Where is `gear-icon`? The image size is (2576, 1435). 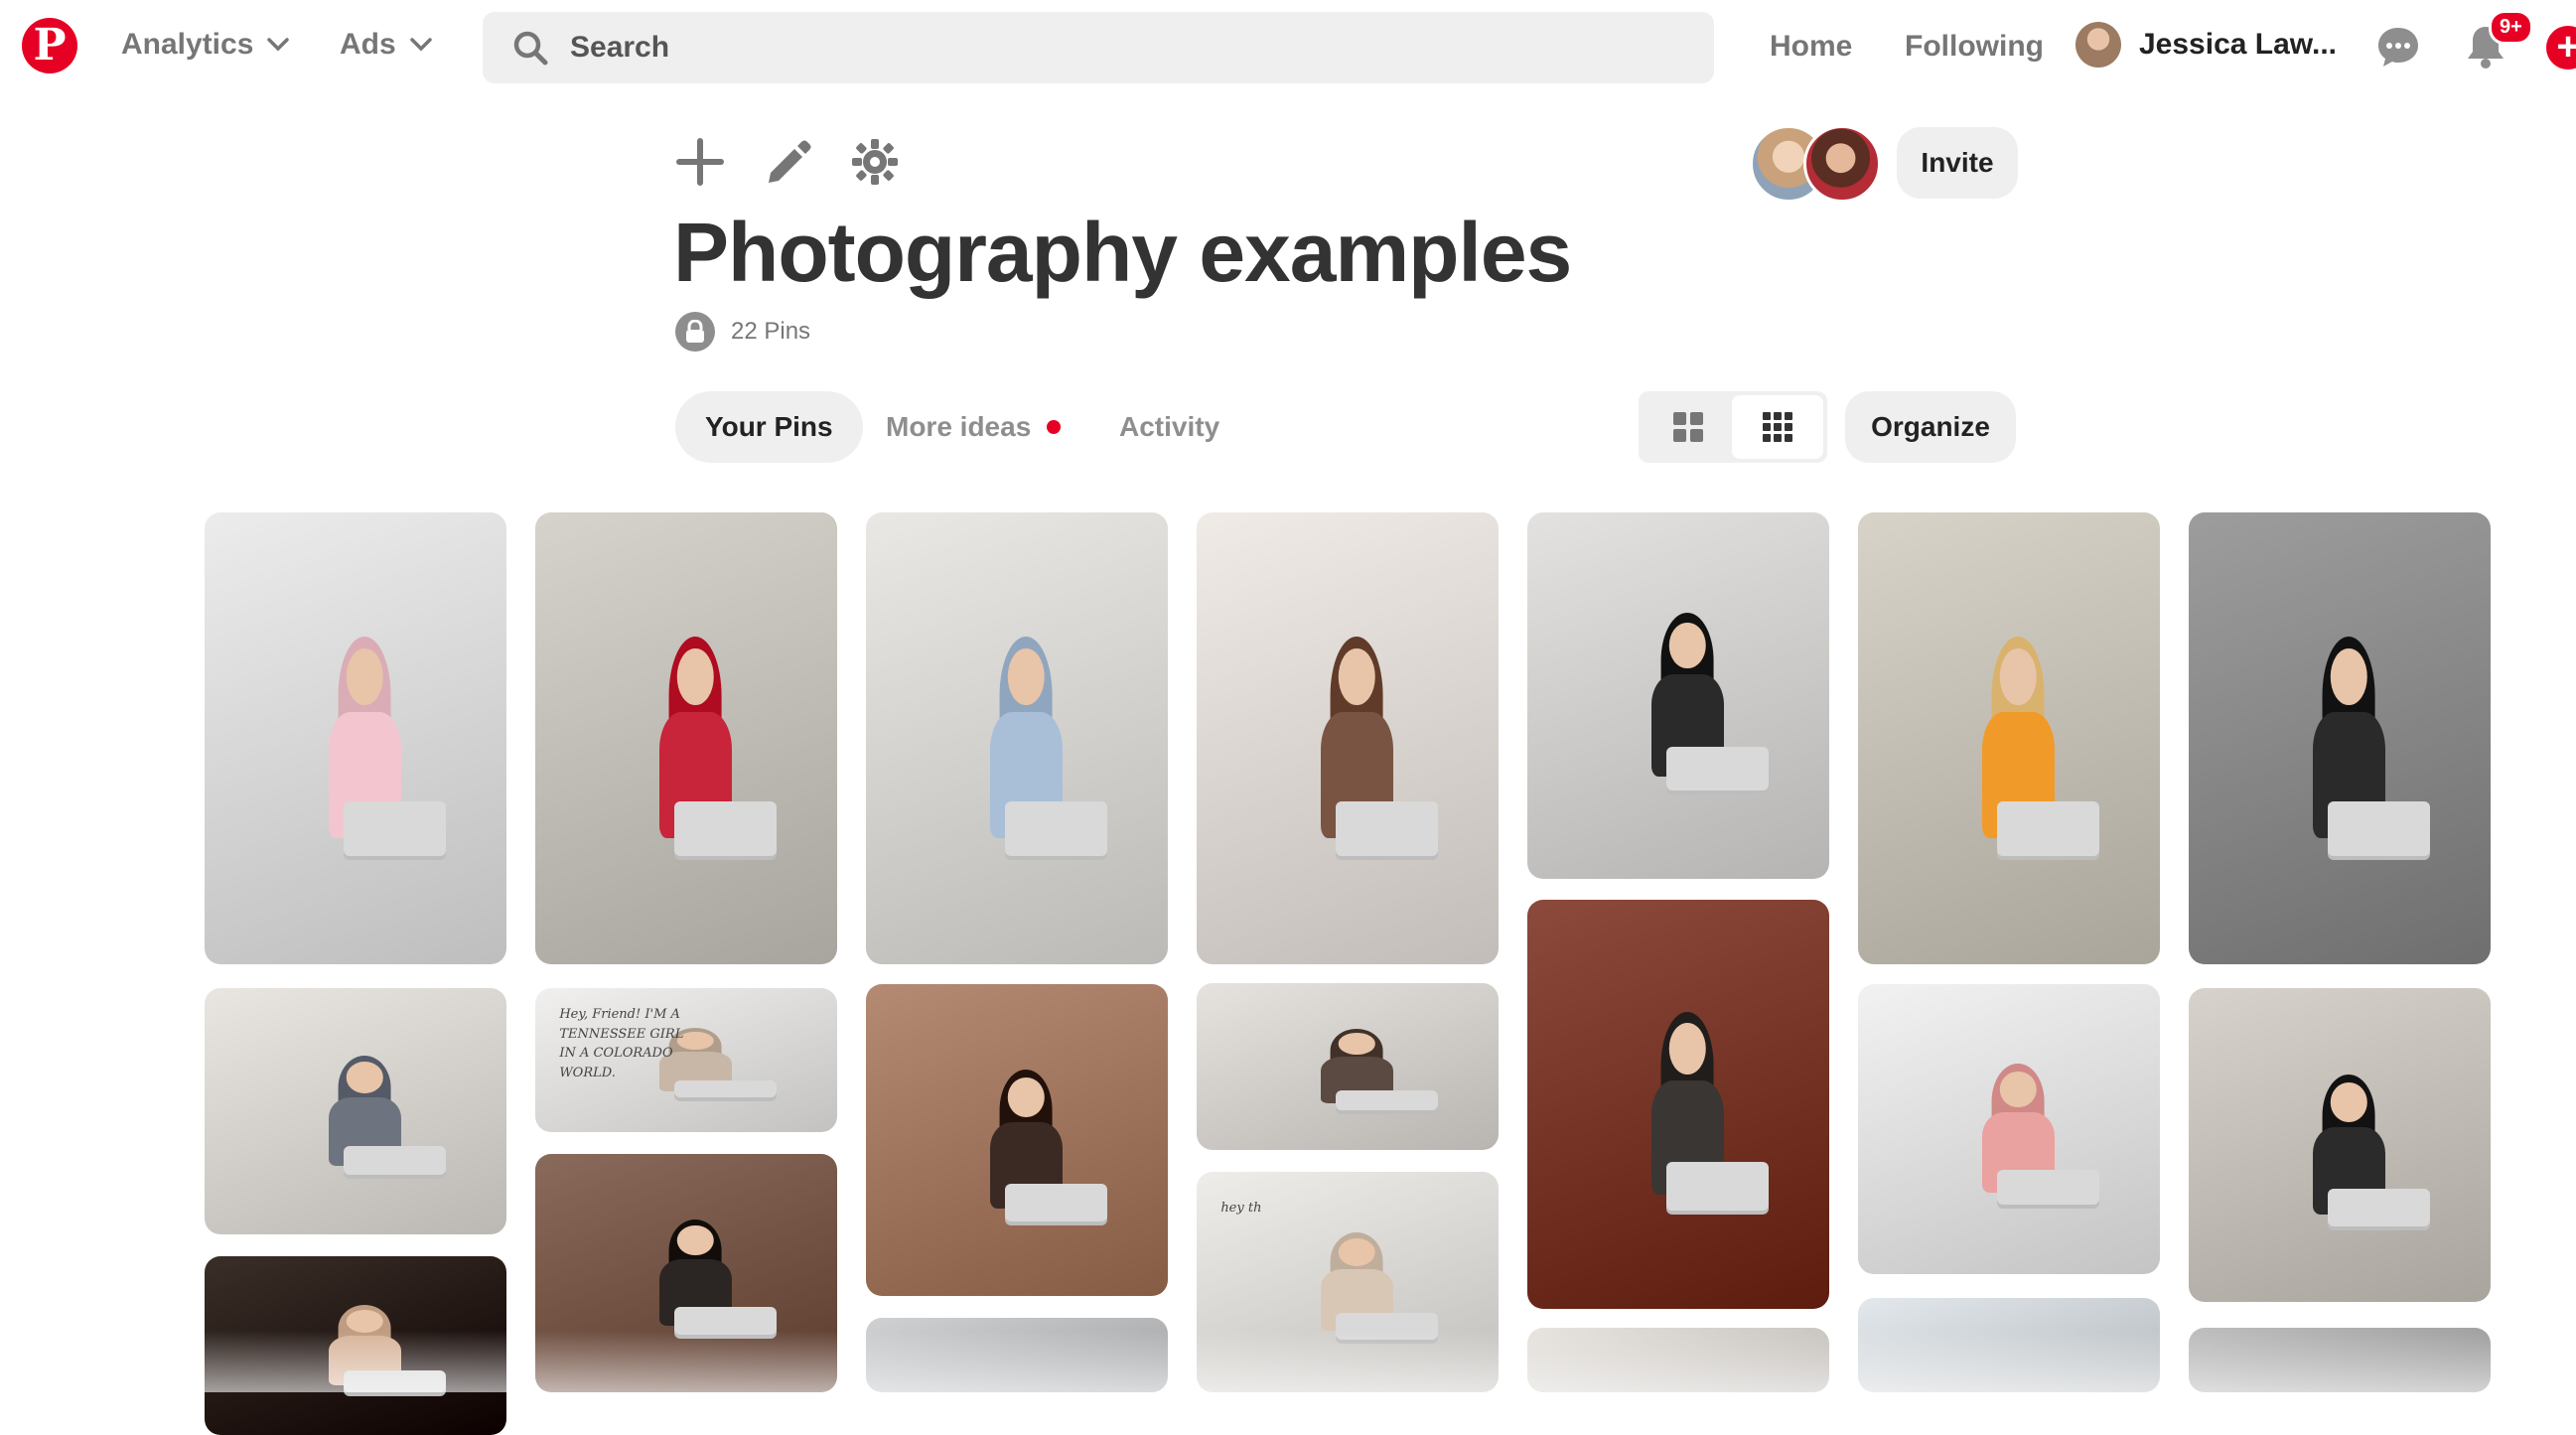 gear-icon is located at coordinates (875, 162).